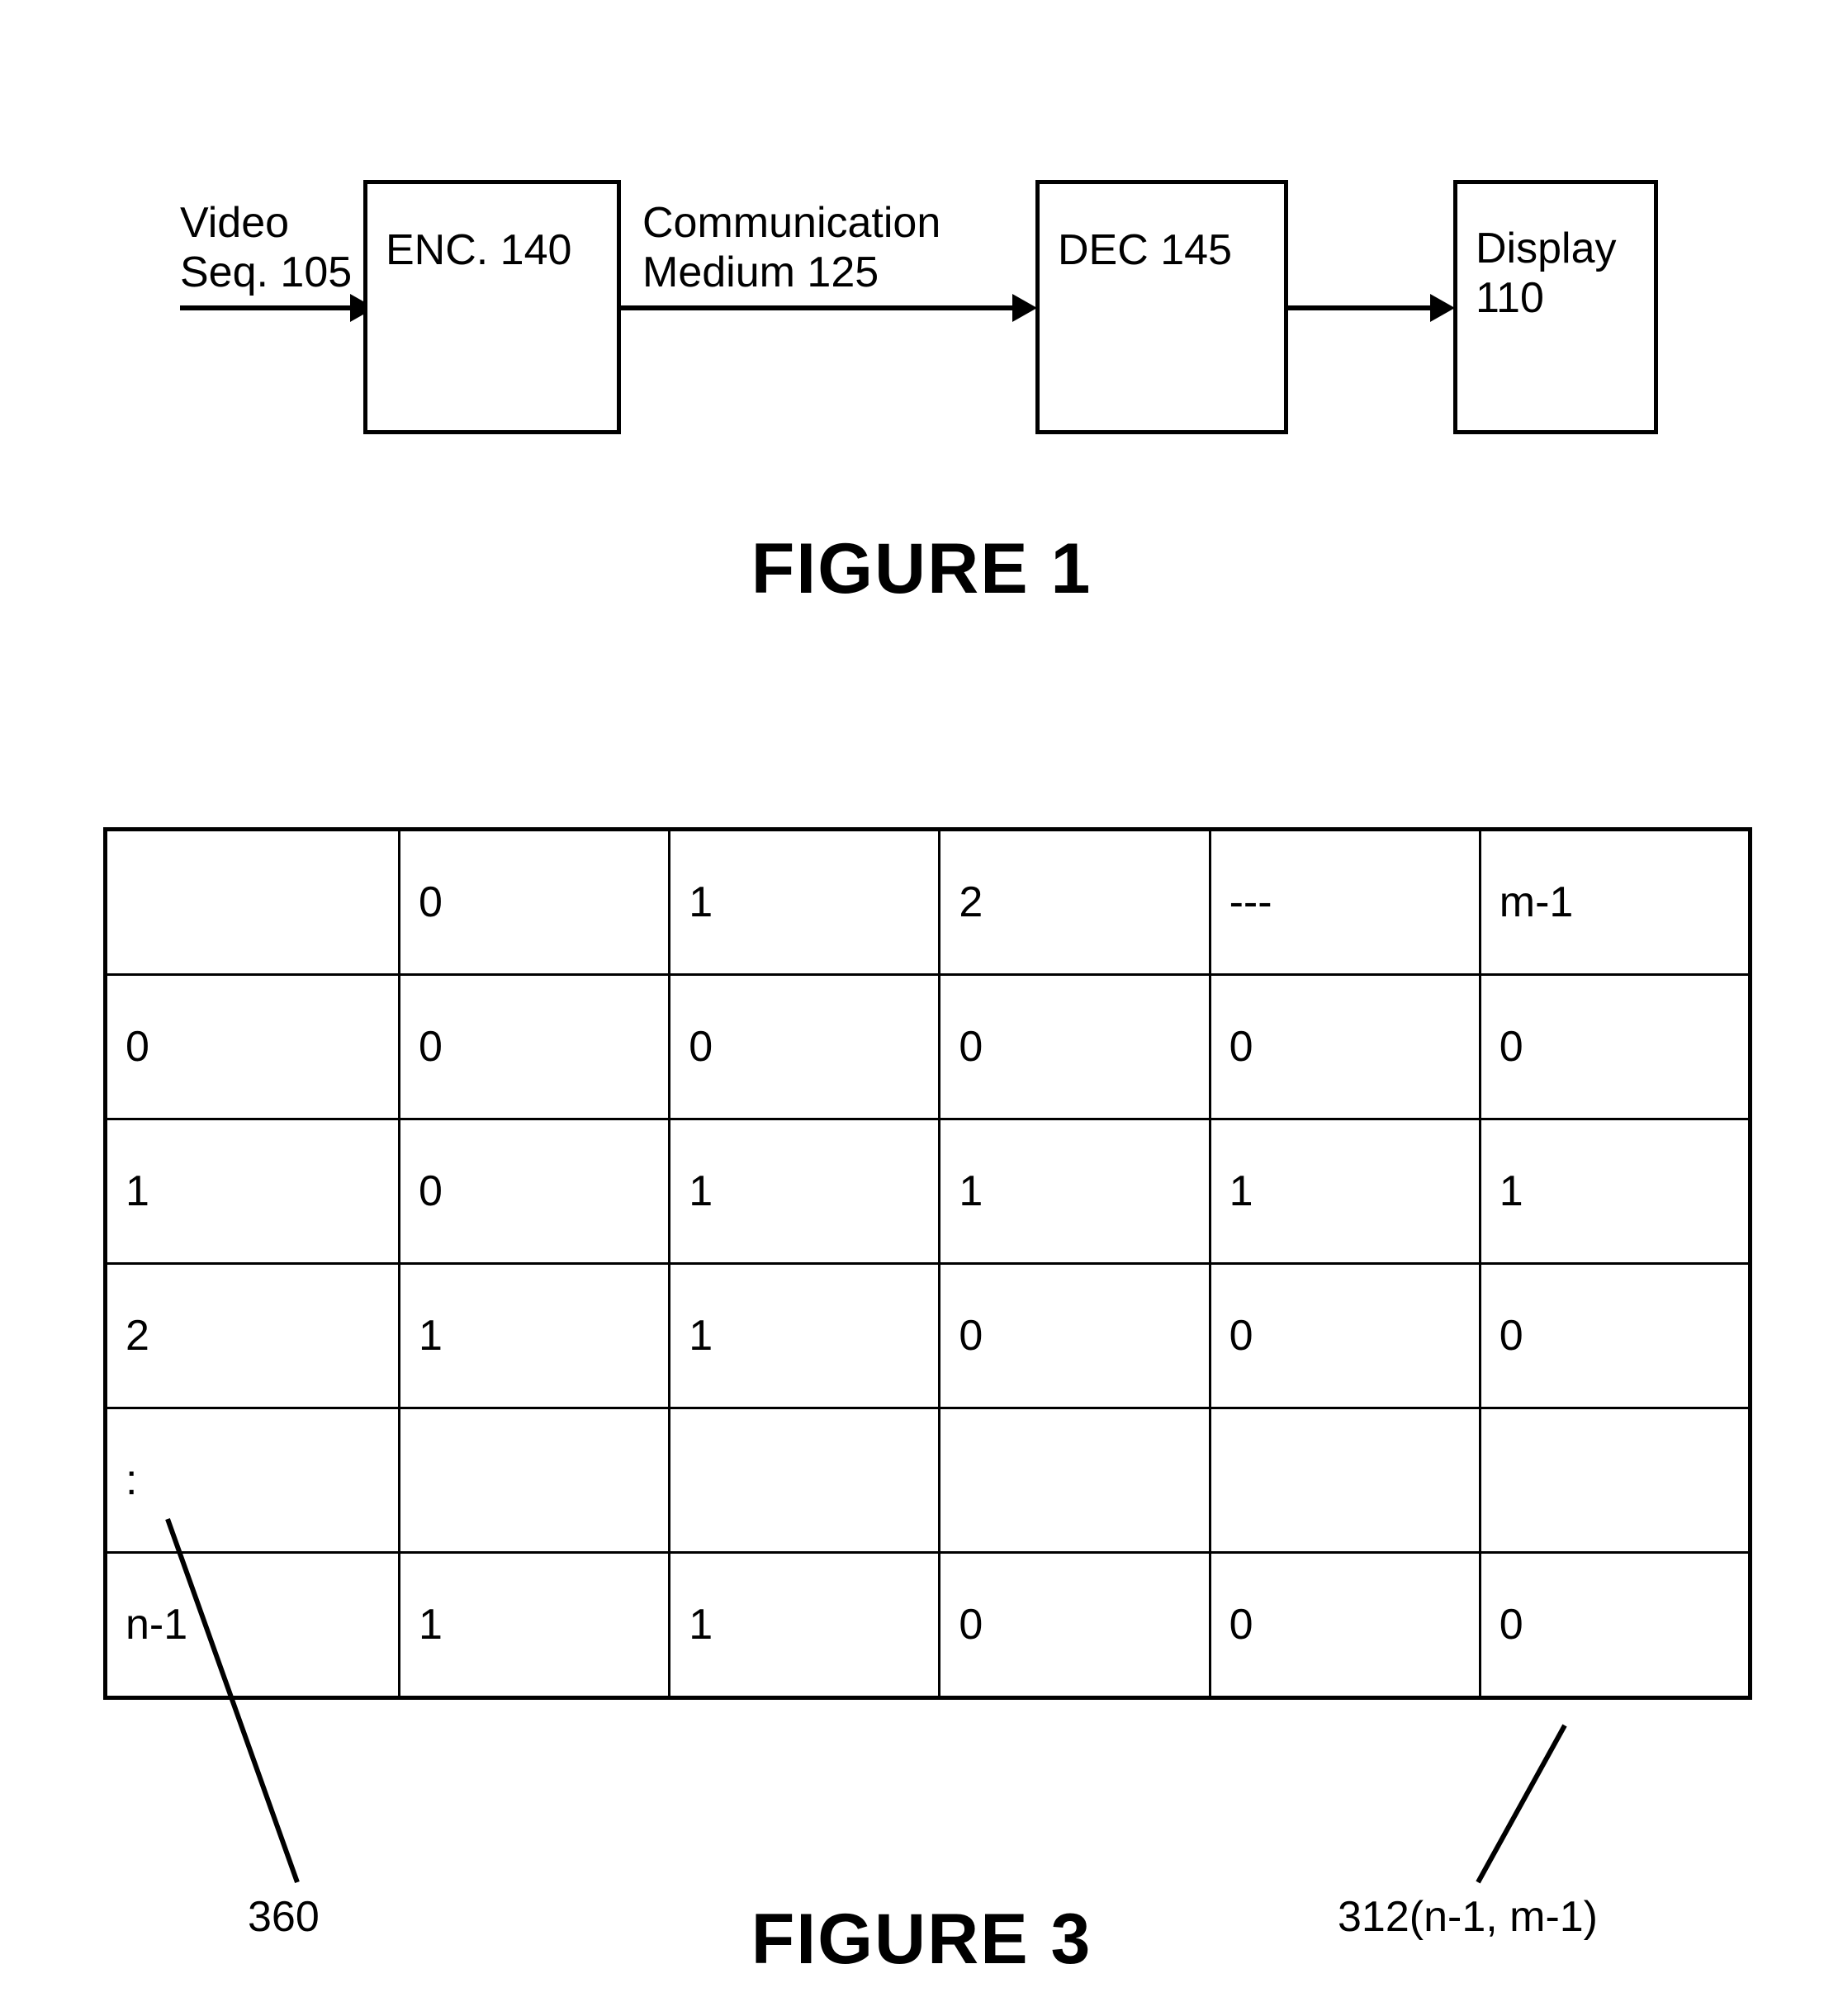  Describe the element at coordinates (1074, 1046) in the screenshot. I see `cell-0-2: 0` at that location.